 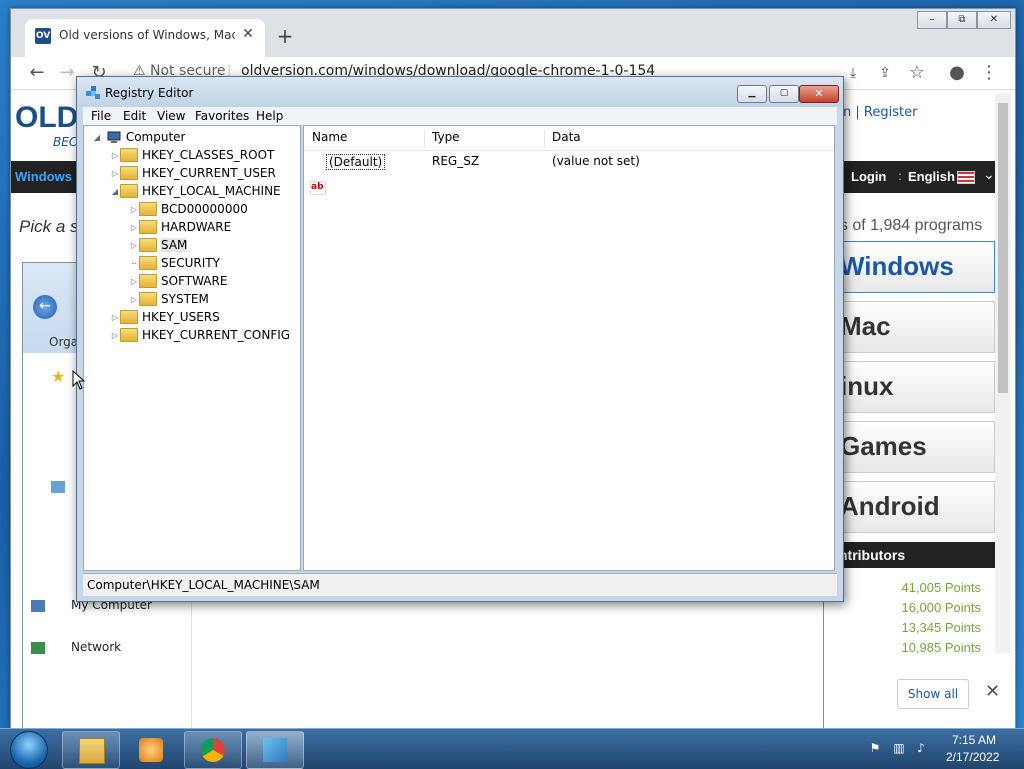 What do you see at coordinates (171, 116) in the screenshot?
I see `menu-view: View` at bounding box center [171, 116].